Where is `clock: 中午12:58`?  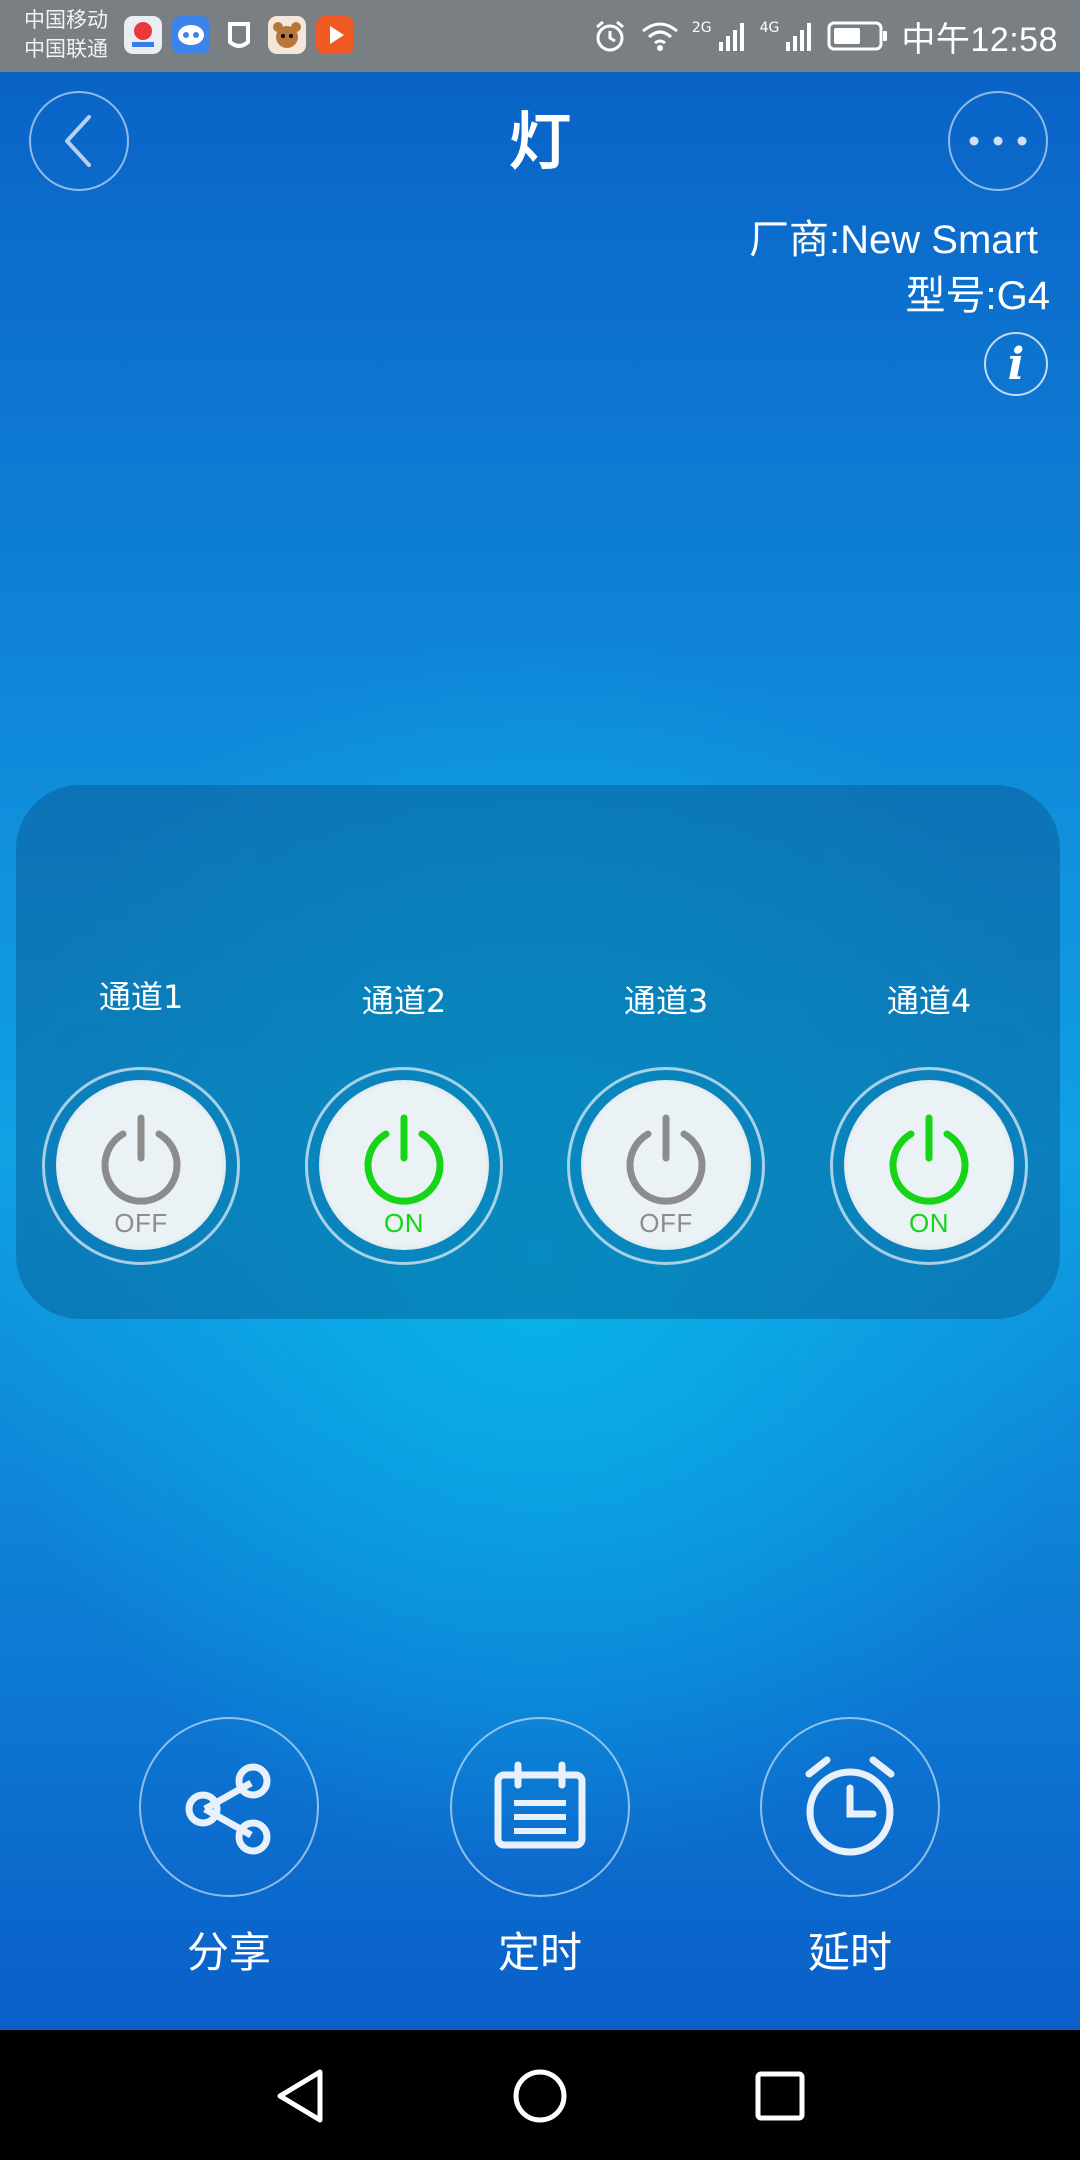 clock: 中午12:58 is located at coordinates (979, 39).